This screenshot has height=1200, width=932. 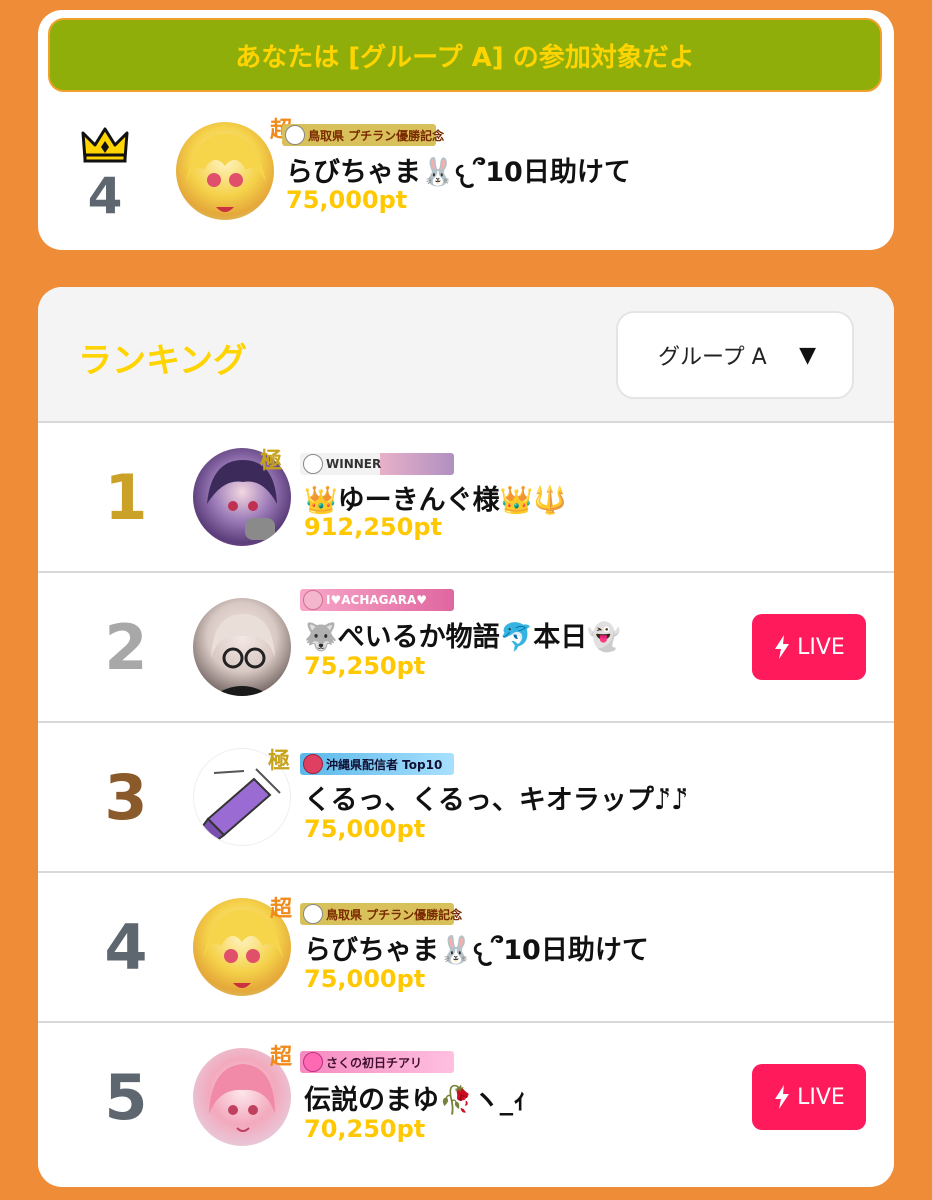 I want to click on achievement-badge: WINNER, so click(x=377, y=464).